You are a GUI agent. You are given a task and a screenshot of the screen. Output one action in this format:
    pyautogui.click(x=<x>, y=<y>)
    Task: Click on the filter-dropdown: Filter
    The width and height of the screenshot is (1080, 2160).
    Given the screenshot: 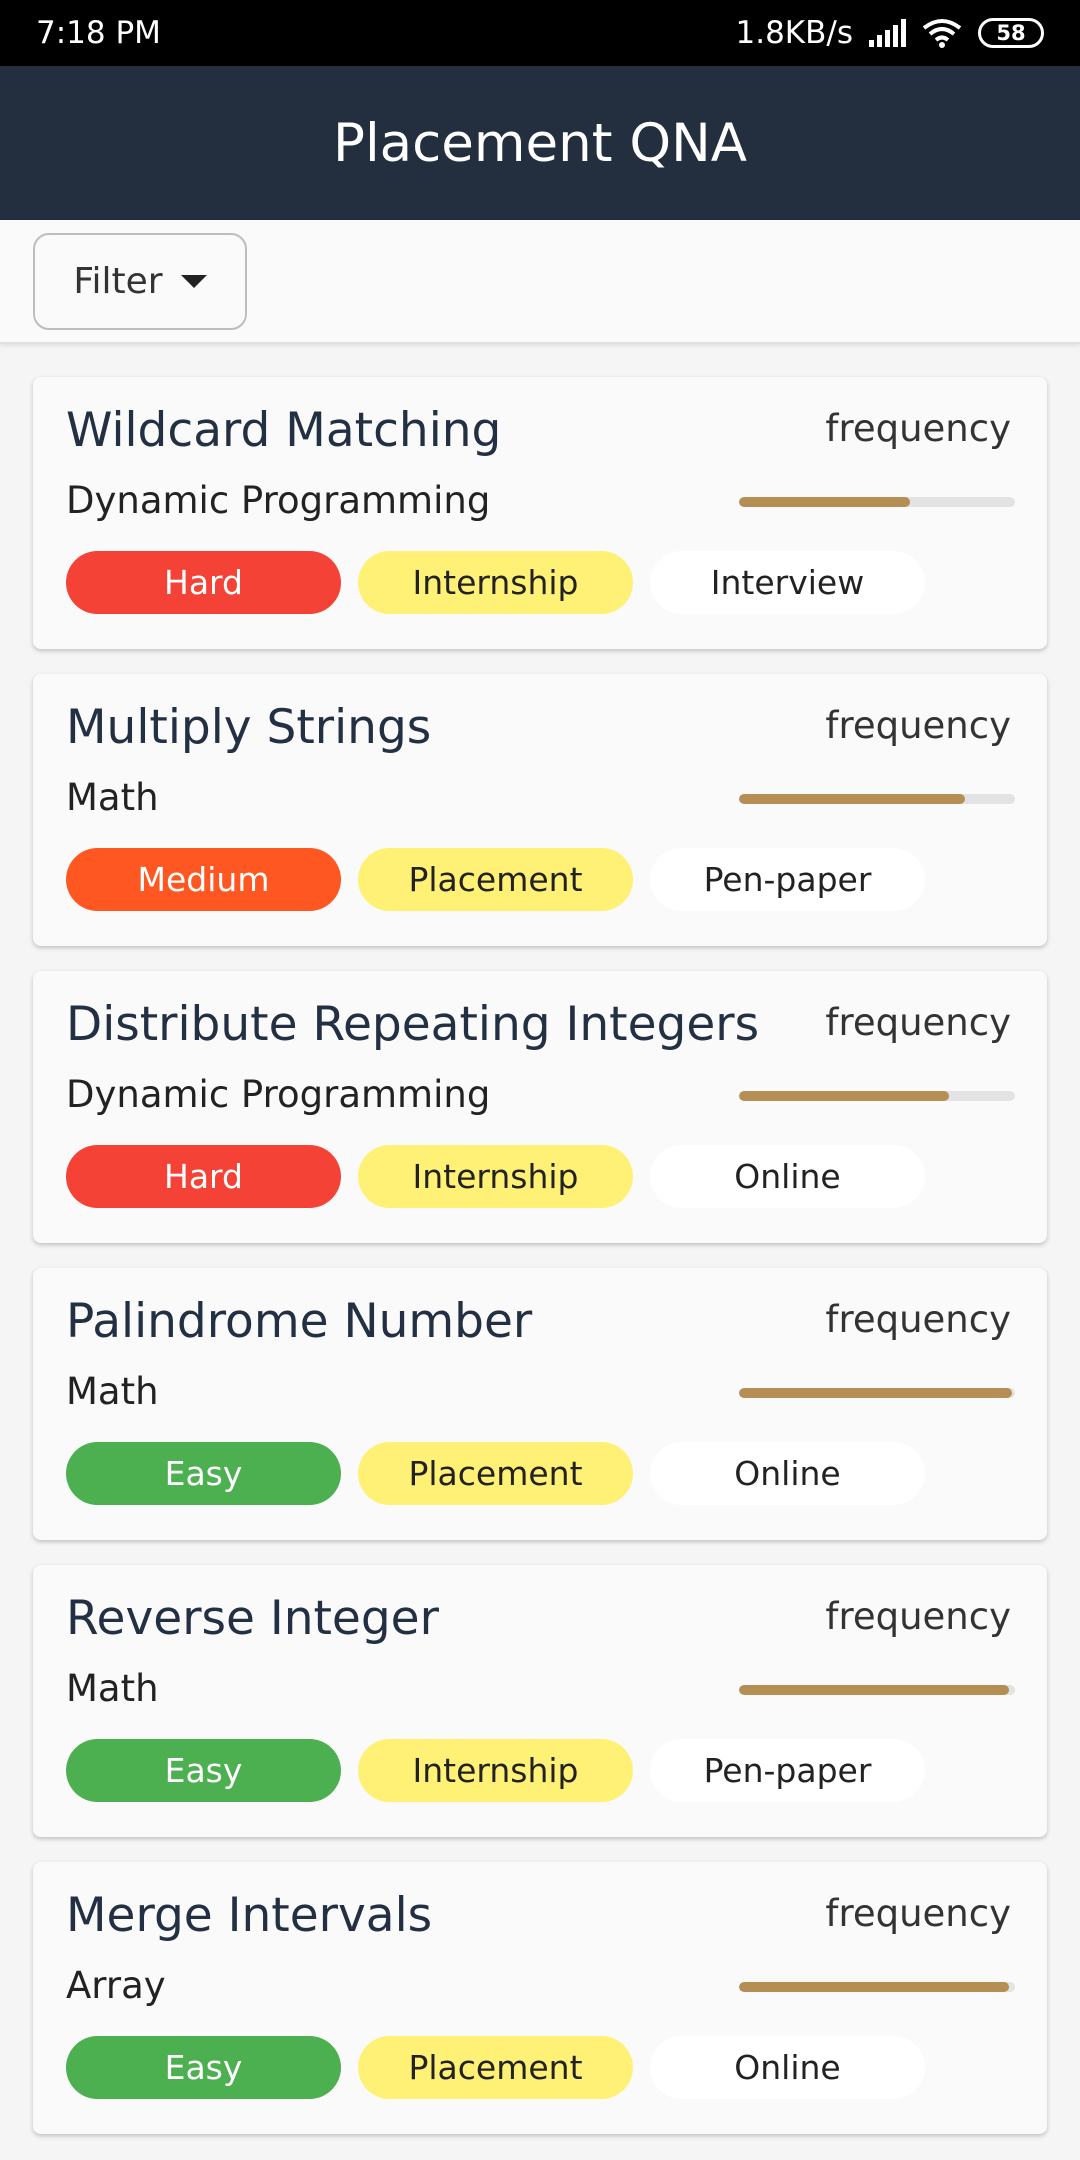 What is the action you would take?
    pyautogui.click(x=140, y=281)
    